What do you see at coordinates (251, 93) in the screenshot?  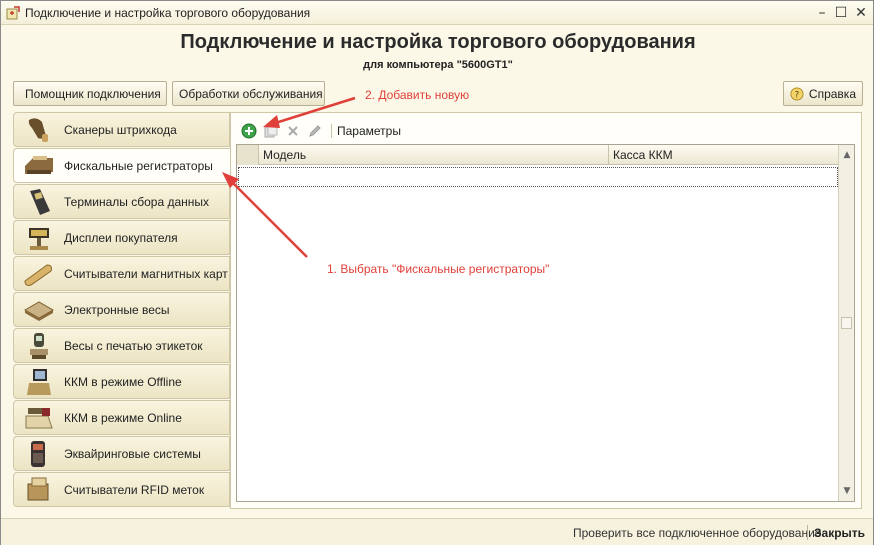 I see `maintenance-label: Обработки обслуживания` at bounding box center [251, 93].